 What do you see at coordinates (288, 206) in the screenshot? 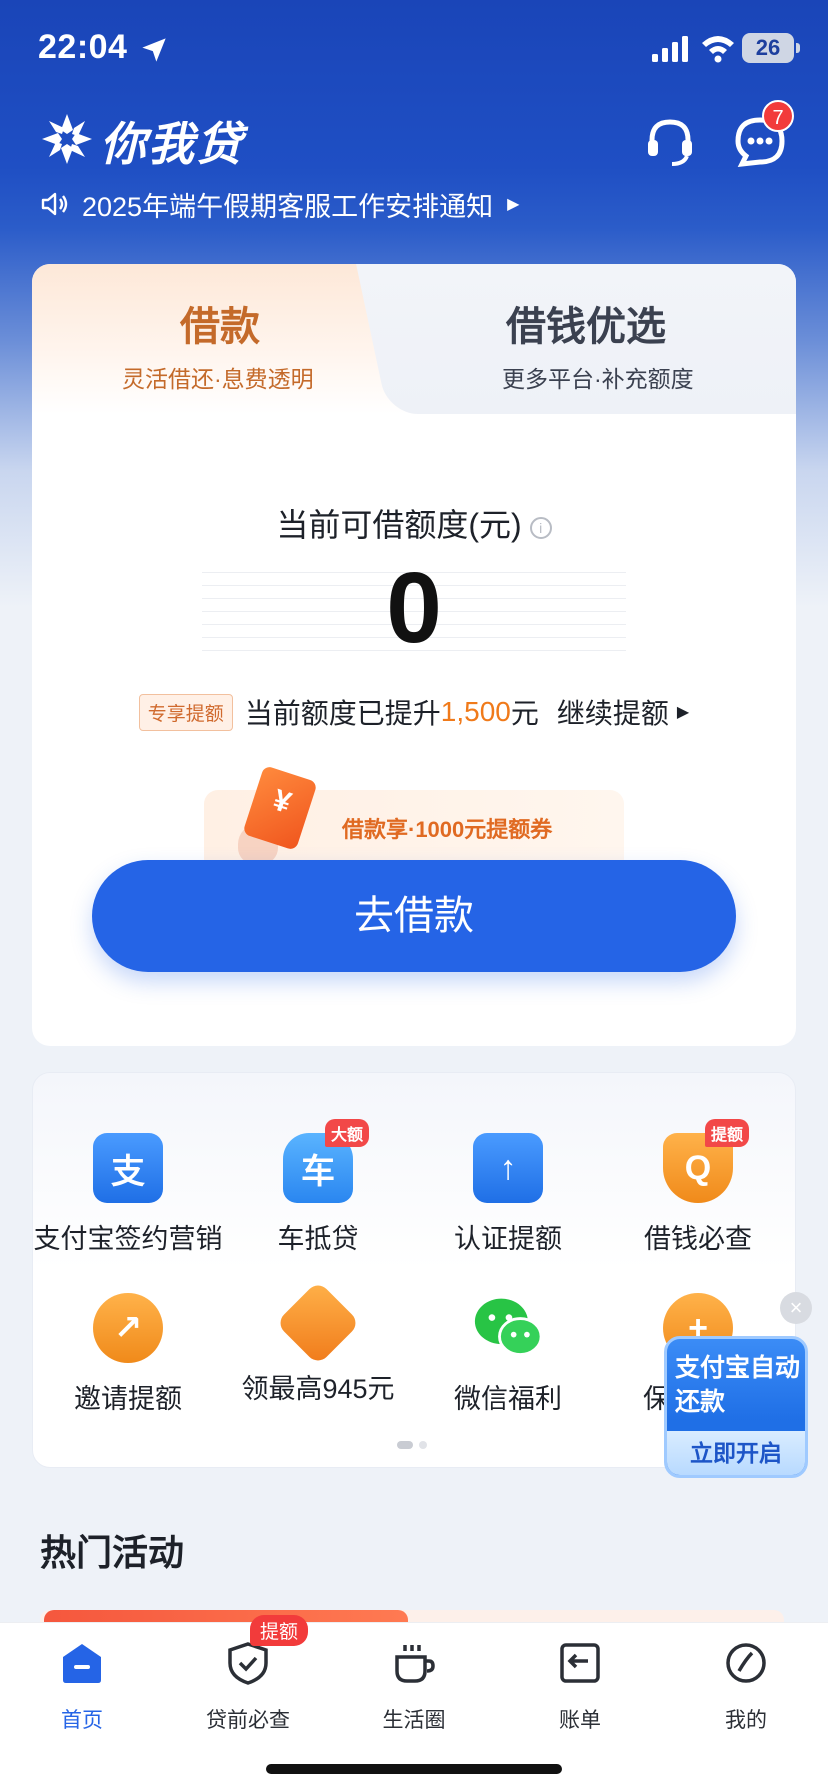
I see `notice-text: 2025年端午假期客服工作安排通知` at bounding box center [288, 206].